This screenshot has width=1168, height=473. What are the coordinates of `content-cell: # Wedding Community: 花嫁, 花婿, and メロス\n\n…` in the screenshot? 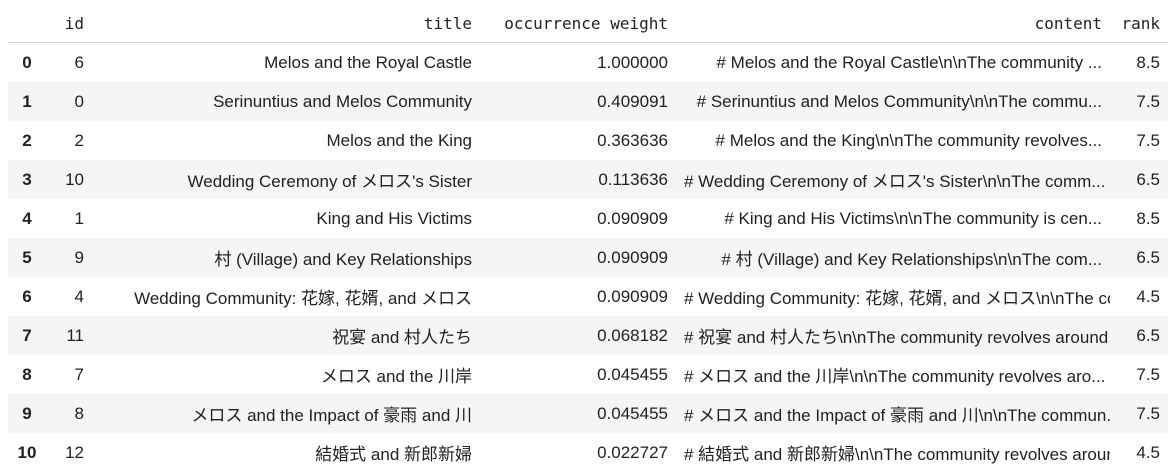 It's located at (897, 298).